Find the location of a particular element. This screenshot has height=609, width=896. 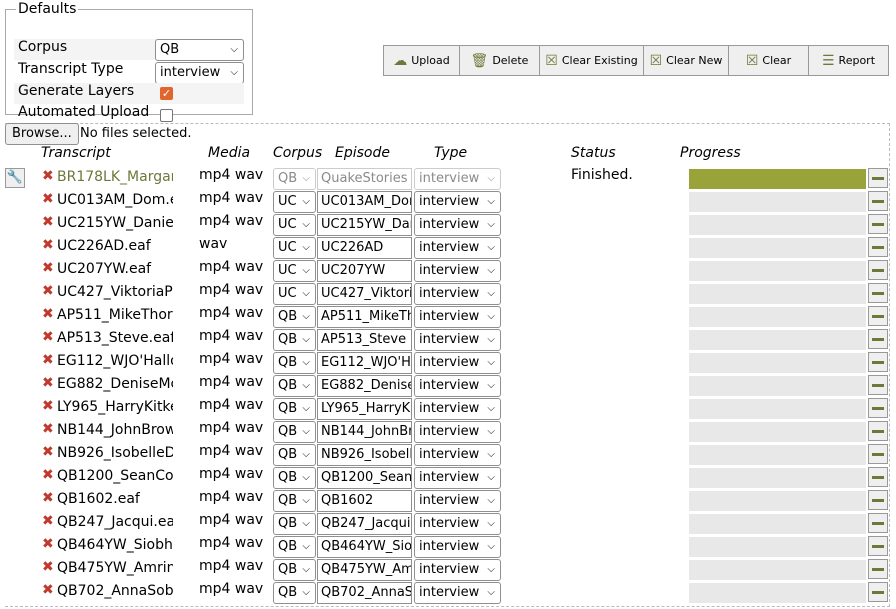

episode-input: LY965_HarryKi is located at coordinates (364, 409).